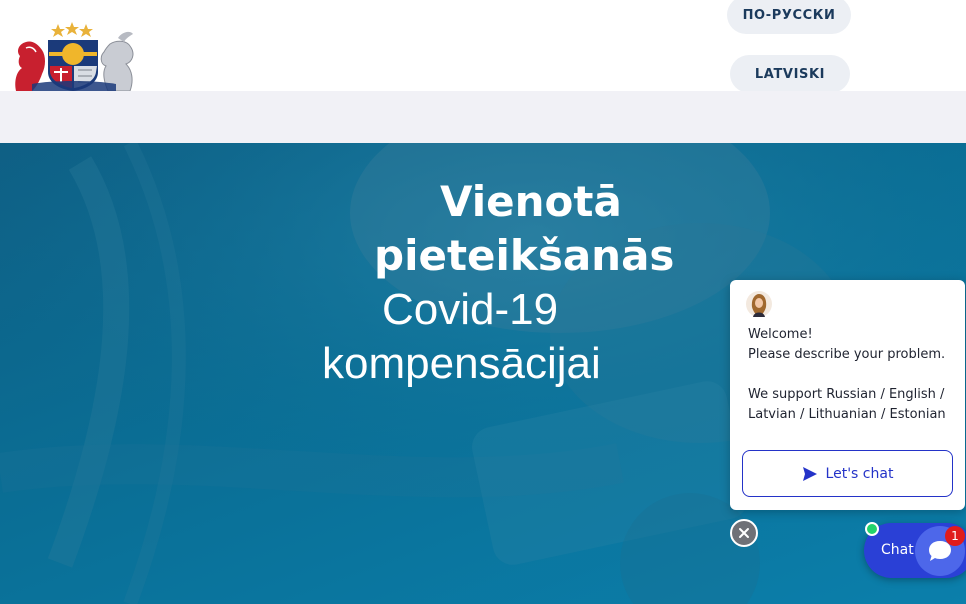 This screenshot has height=604, width=966. What do you see at coordinates (955, 536) in the screenshot?
I see `unread-count-badge: 1` at bounding box center [955, 536].